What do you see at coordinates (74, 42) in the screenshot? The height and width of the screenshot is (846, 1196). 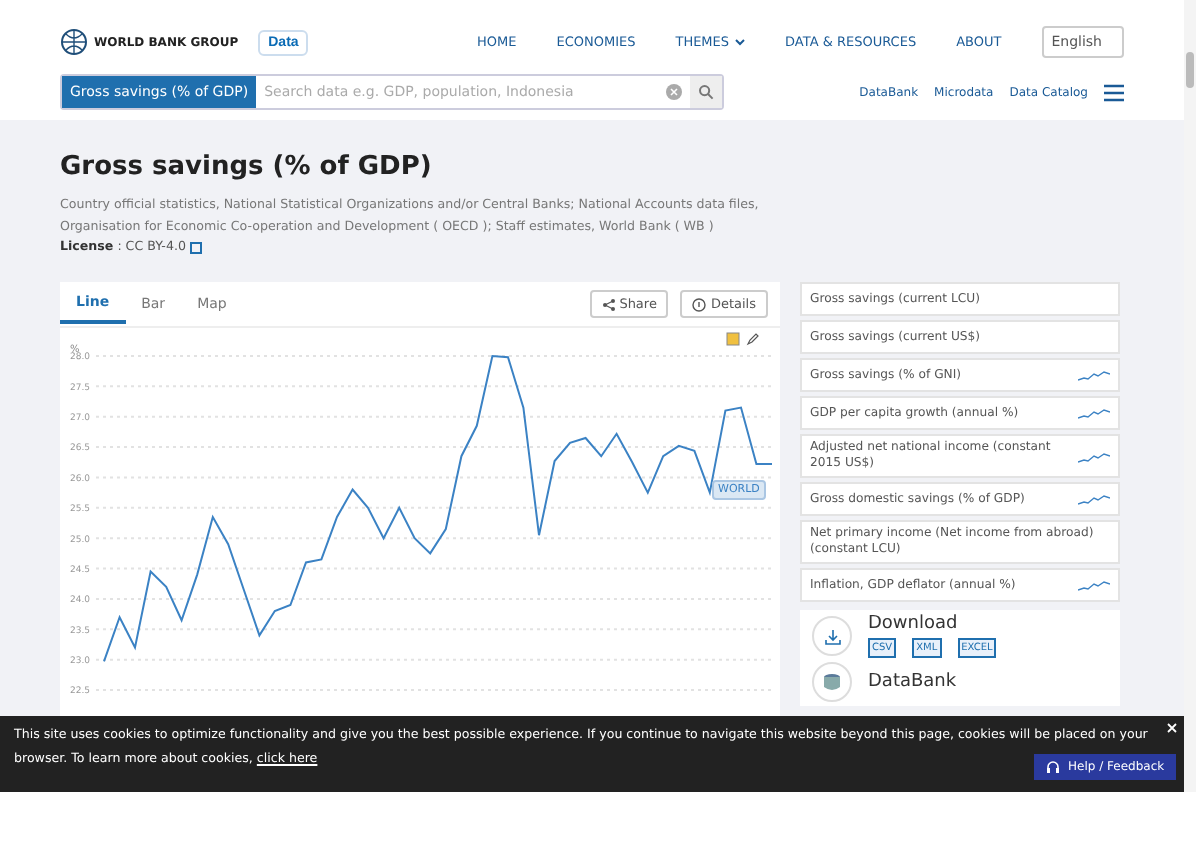 I see `globe-logo-icon` at bounding box center [74, 42].